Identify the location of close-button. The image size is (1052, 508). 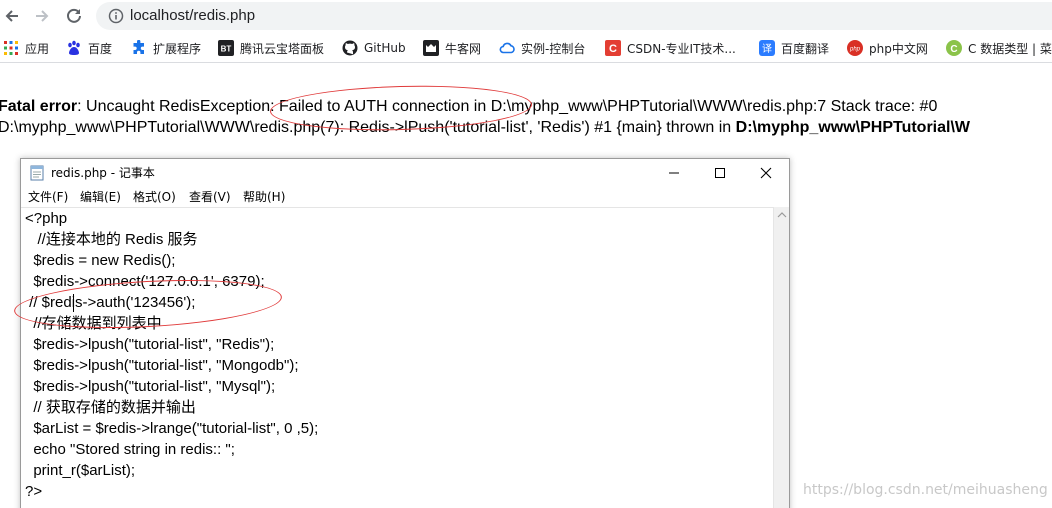
(766, 173).